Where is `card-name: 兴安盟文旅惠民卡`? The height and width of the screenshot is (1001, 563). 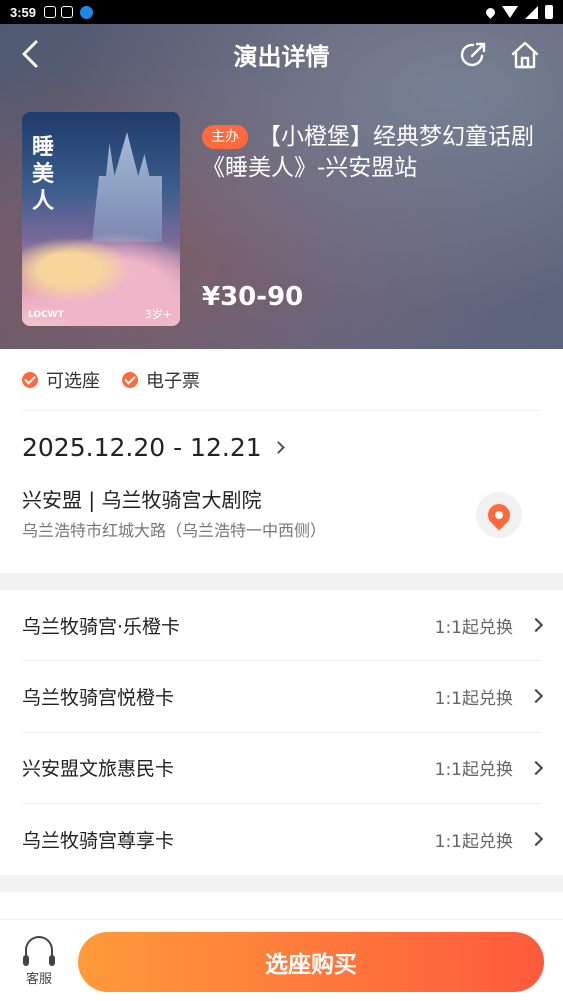 card-name: 兴安盟文旅惠民卡 is located at coordinates (98, 769).